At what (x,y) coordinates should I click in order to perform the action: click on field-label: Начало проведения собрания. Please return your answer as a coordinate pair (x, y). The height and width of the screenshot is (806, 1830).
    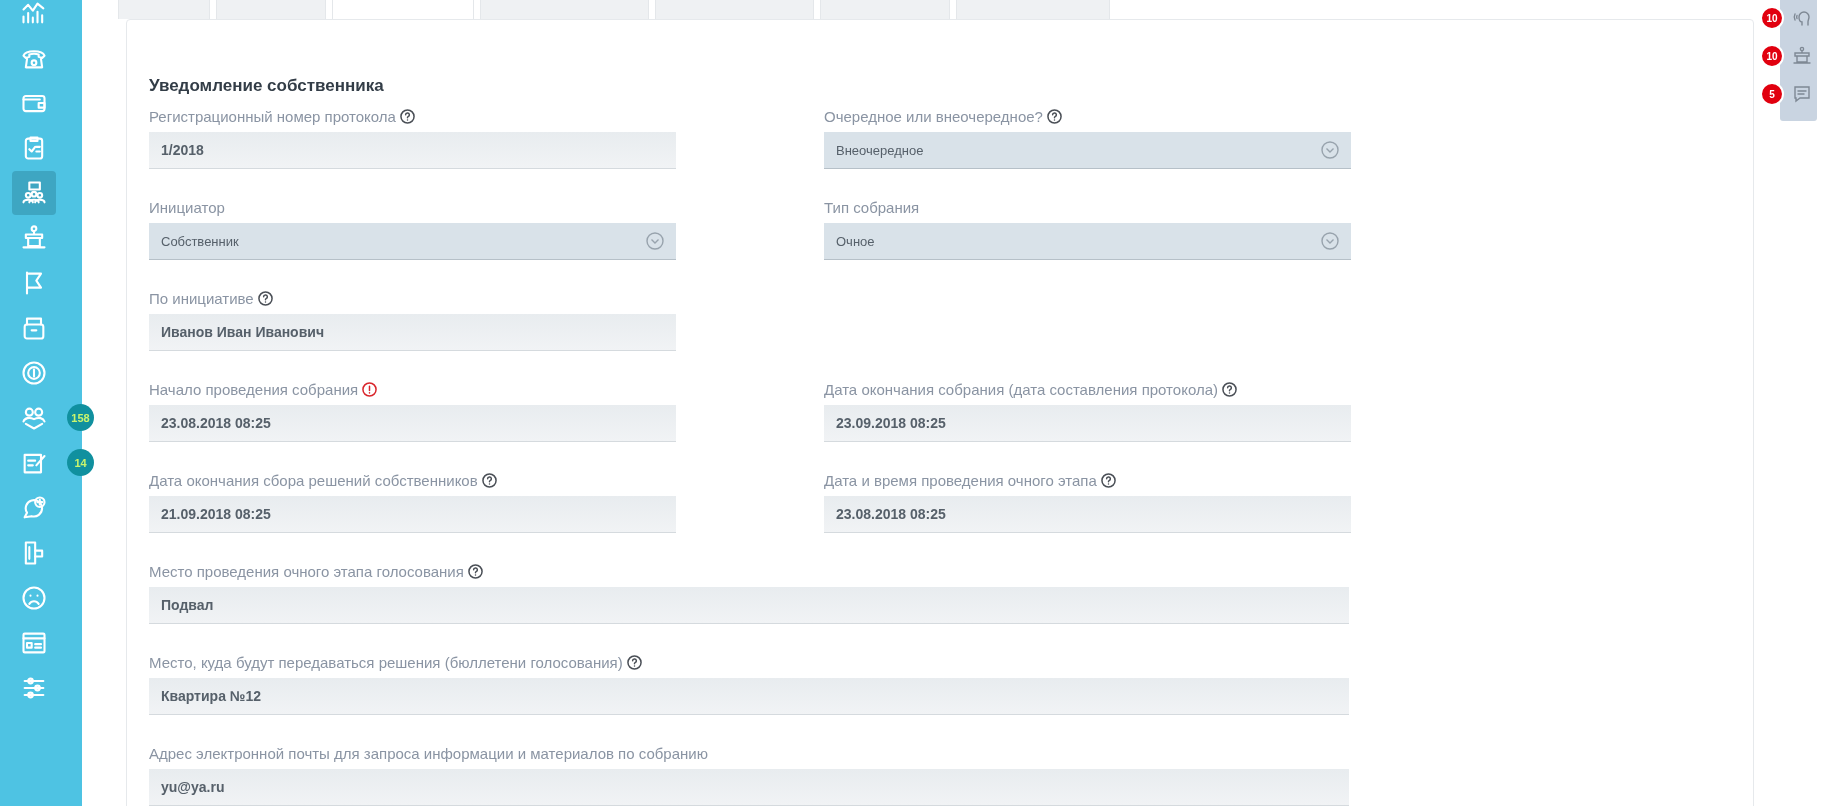
    Looking at the image, I should click on (254, 389).